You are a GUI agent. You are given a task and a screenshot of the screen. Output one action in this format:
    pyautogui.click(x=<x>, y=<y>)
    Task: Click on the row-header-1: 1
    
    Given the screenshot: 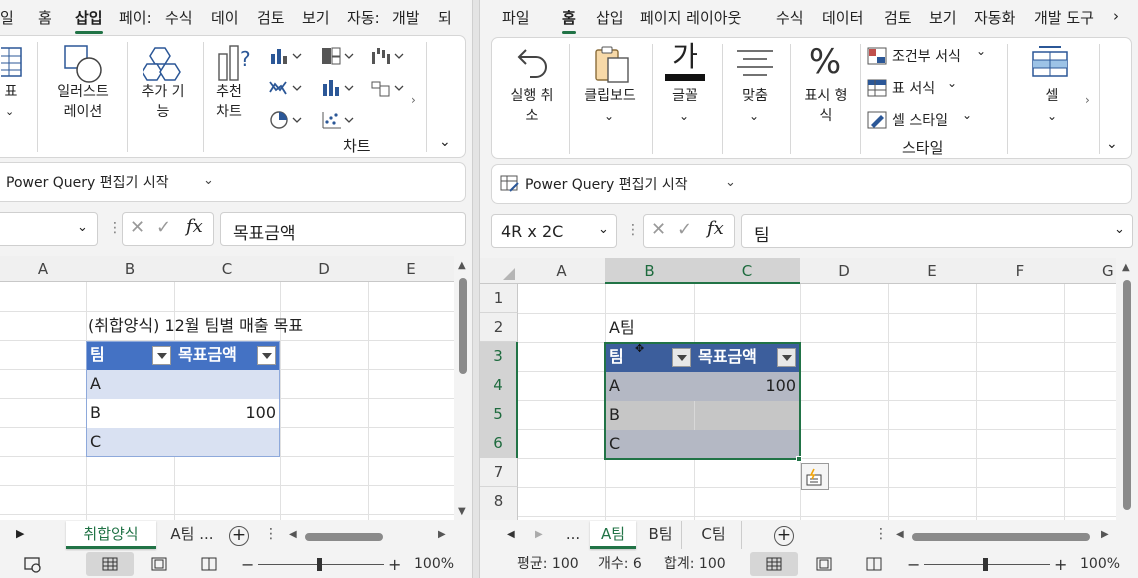 What is the action you would take?
    pyautogui.click(x=499, y=298)
    